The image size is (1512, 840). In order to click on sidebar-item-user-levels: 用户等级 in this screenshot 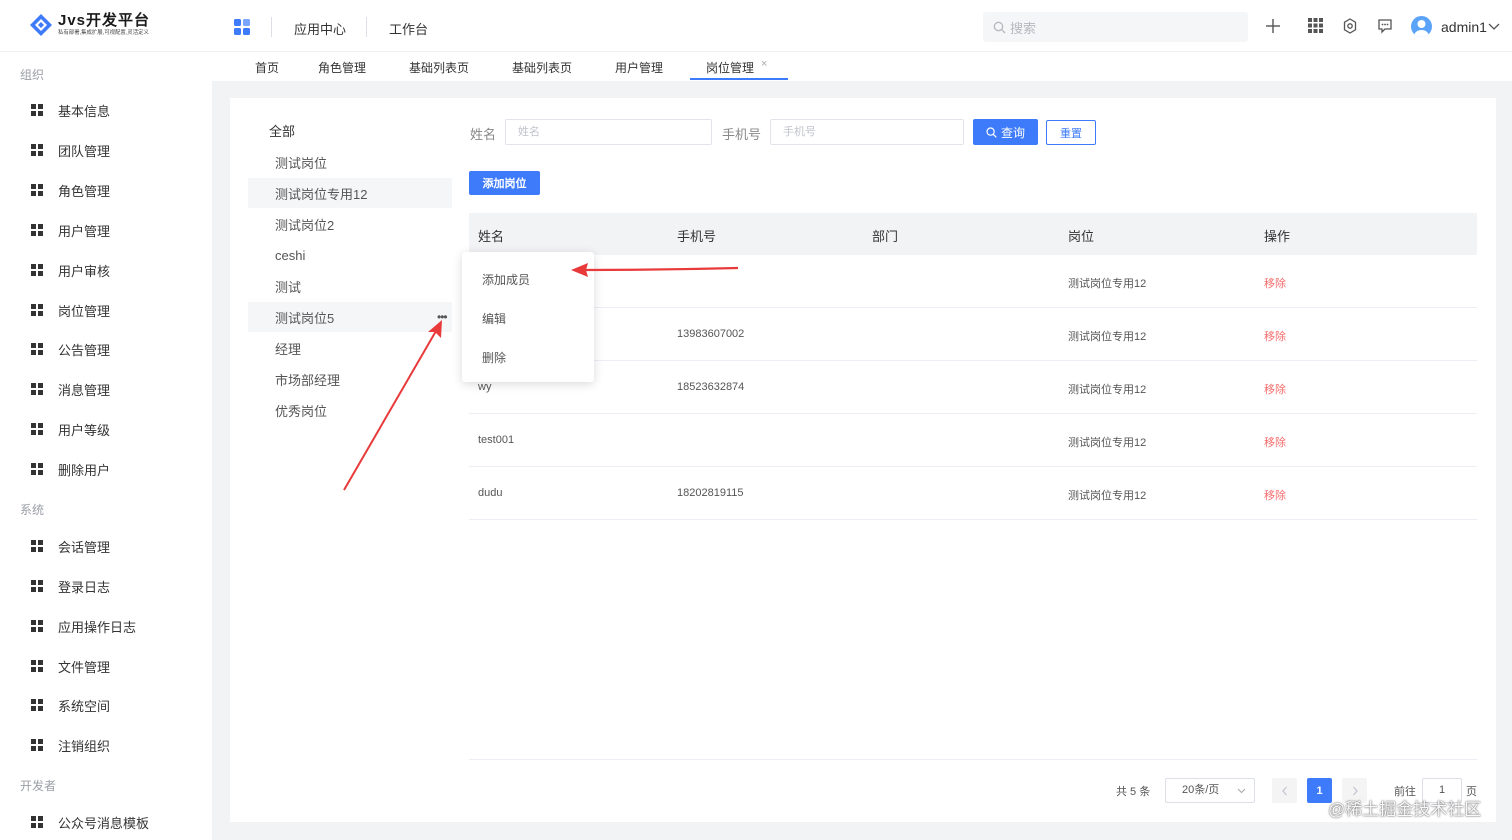, I will do `click(106, 429)`.